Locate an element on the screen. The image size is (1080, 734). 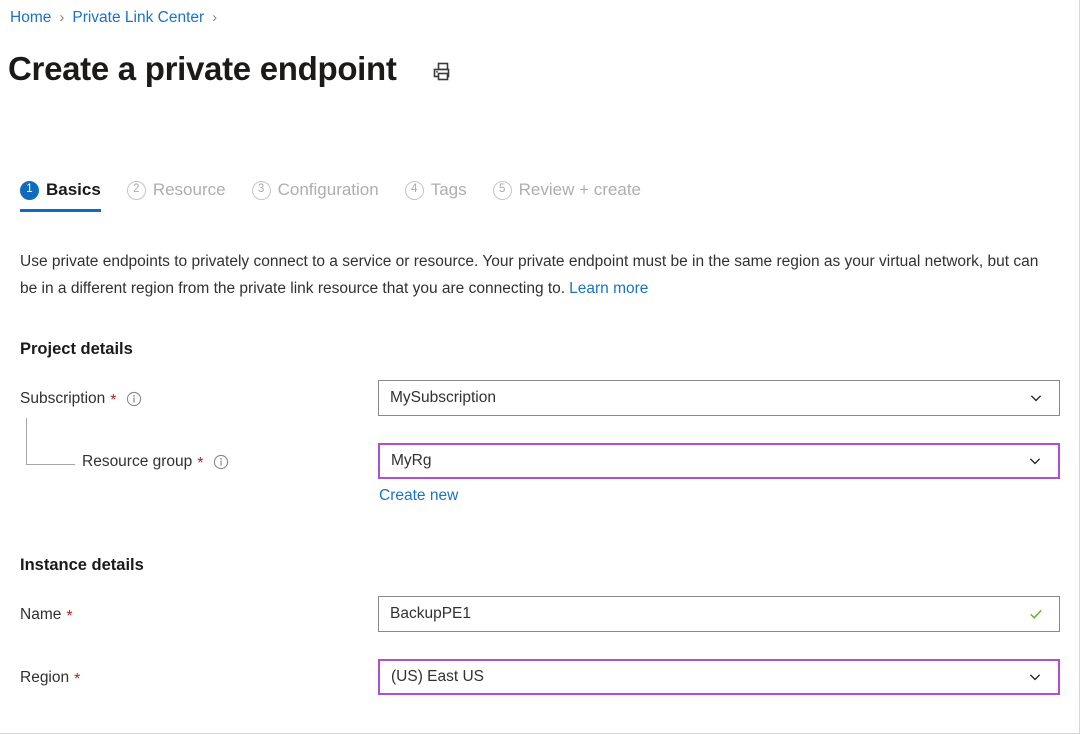
tab-label: Tags is located at coordinates (448, 189).